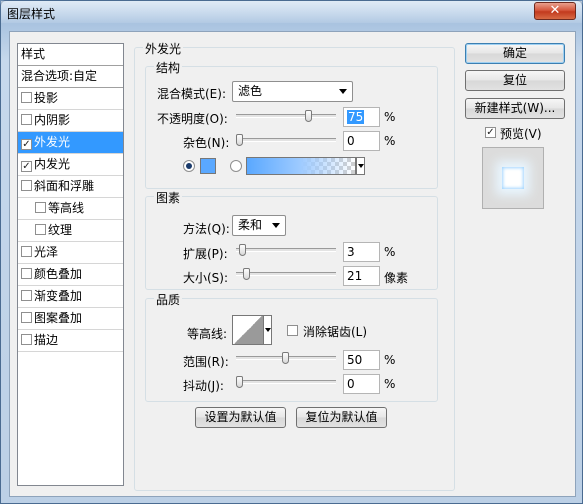  I want to click on style-item-label: 颜色叠加, so click(58, 274).